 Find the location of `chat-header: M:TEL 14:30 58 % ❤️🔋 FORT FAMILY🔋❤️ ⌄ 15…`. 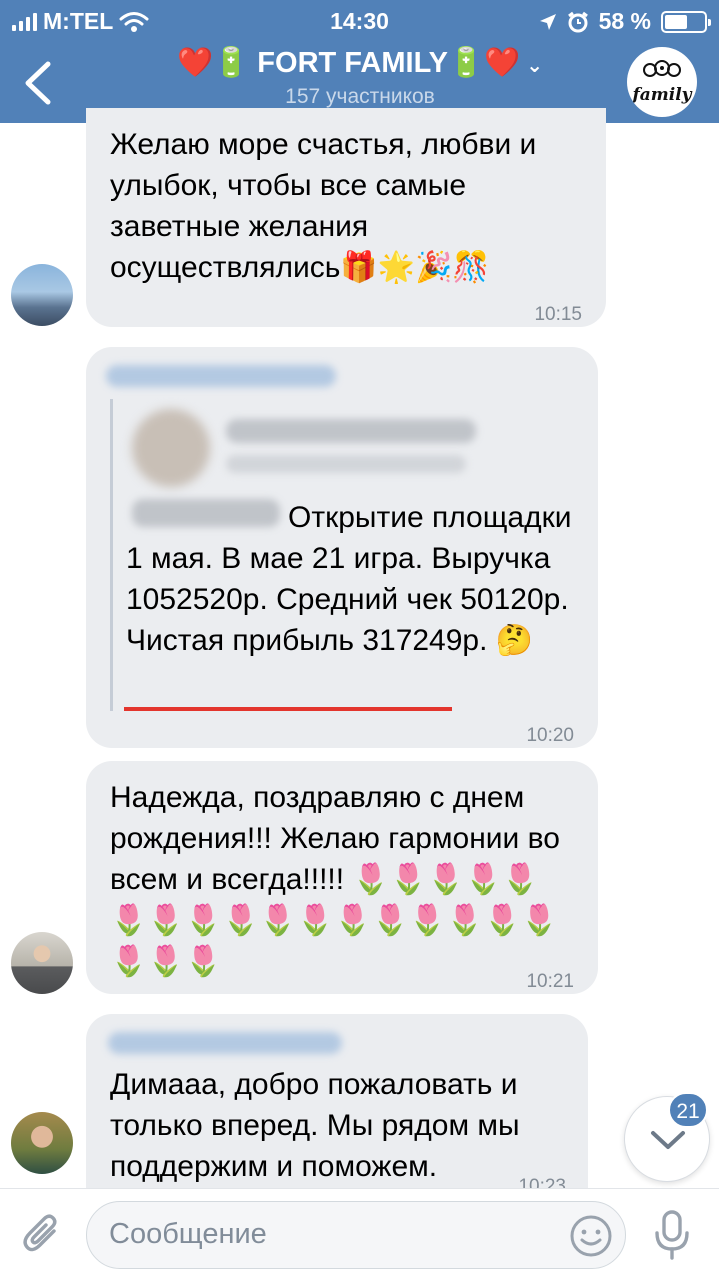

chat-header: M:TEL 14:30 58 % ❤️🔋 FORT FAMILY🔋❤️ ⌄ 15… is located at coordinates (359, 61).